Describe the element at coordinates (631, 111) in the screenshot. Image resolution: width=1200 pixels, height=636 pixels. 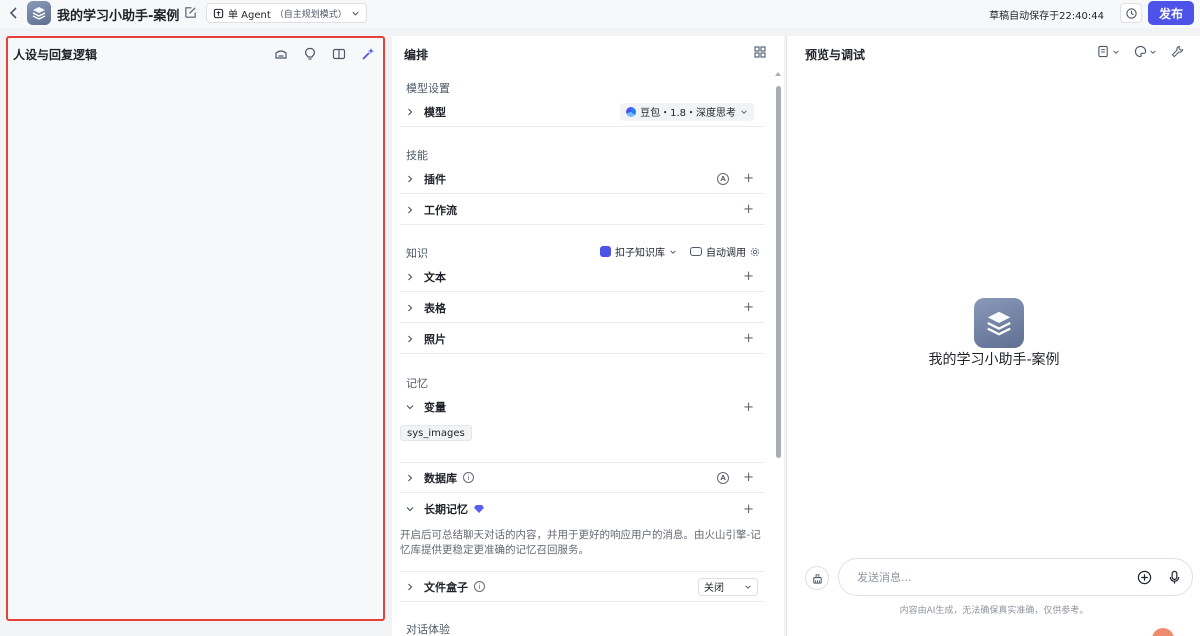
I see `doubao-logo-icon` at that location.